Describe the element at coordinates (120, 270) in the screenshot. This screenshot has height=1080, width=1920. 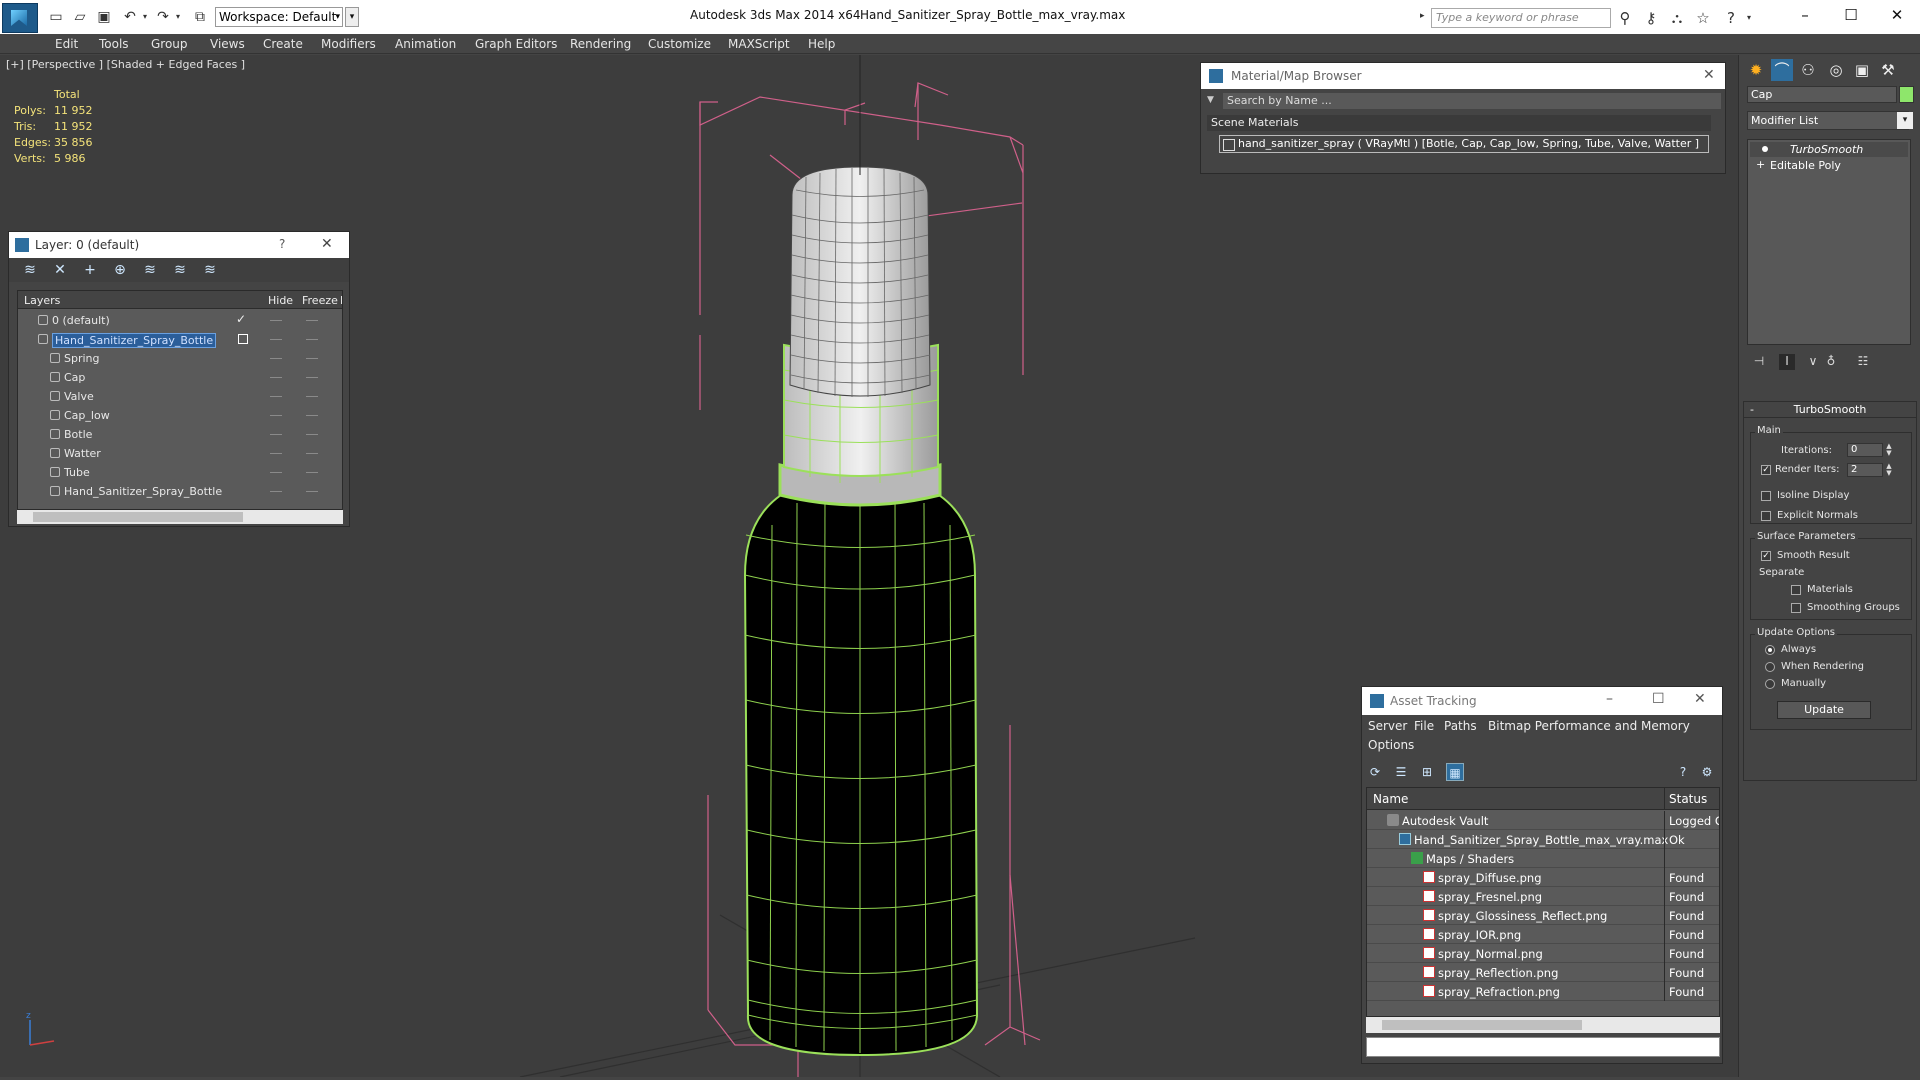
I see `select-in-layer-icon: ⊕` at that location.